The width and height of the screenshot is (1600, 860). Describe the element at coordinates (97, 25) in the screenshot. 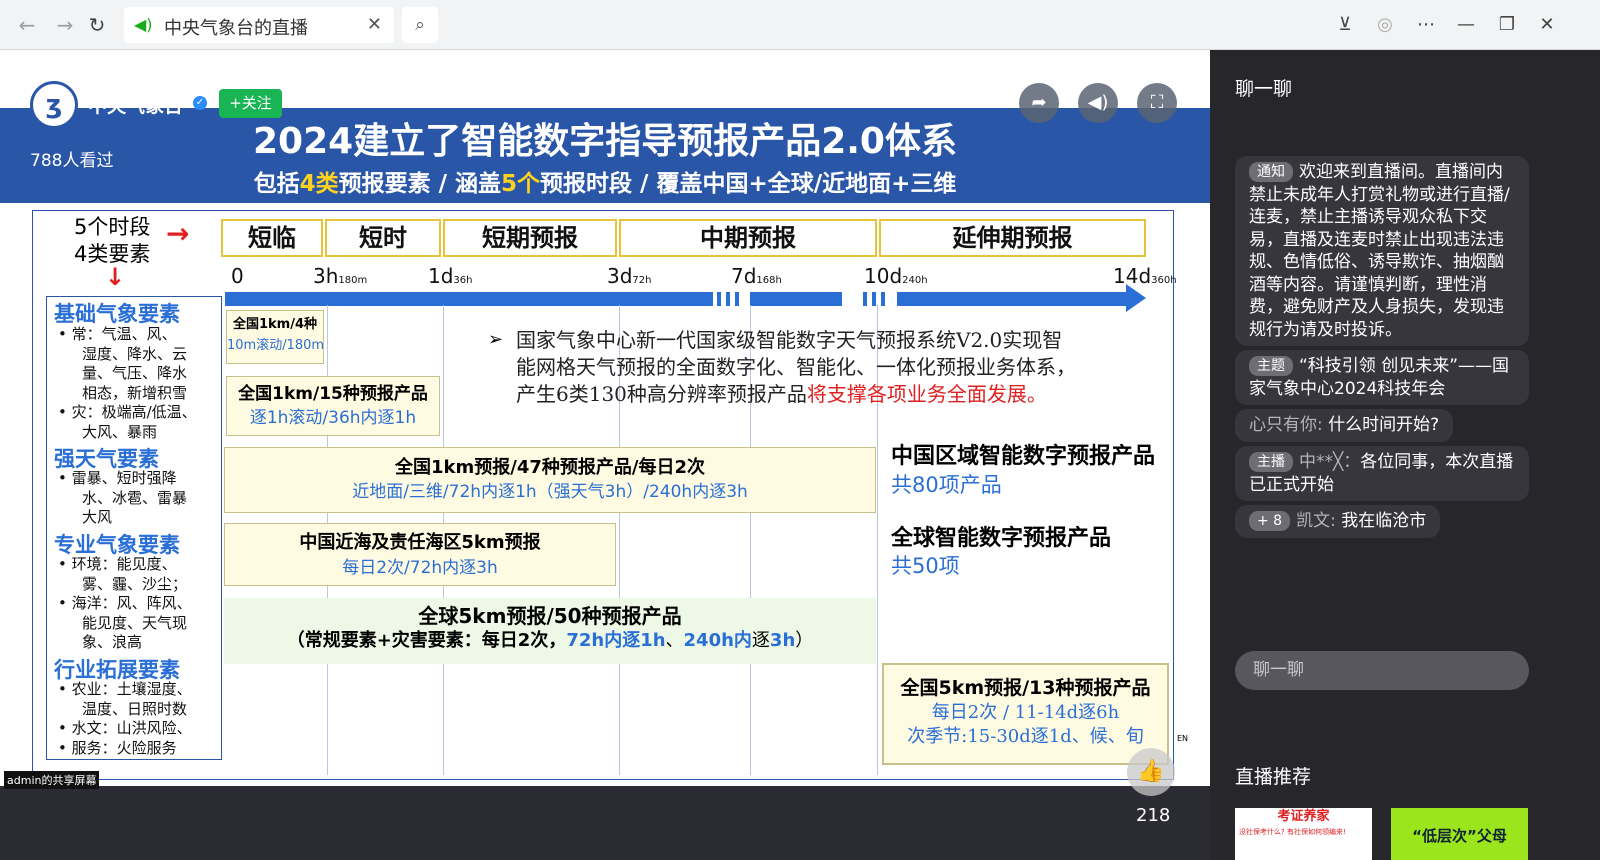

I see `reload-icon: ↻` at that location.